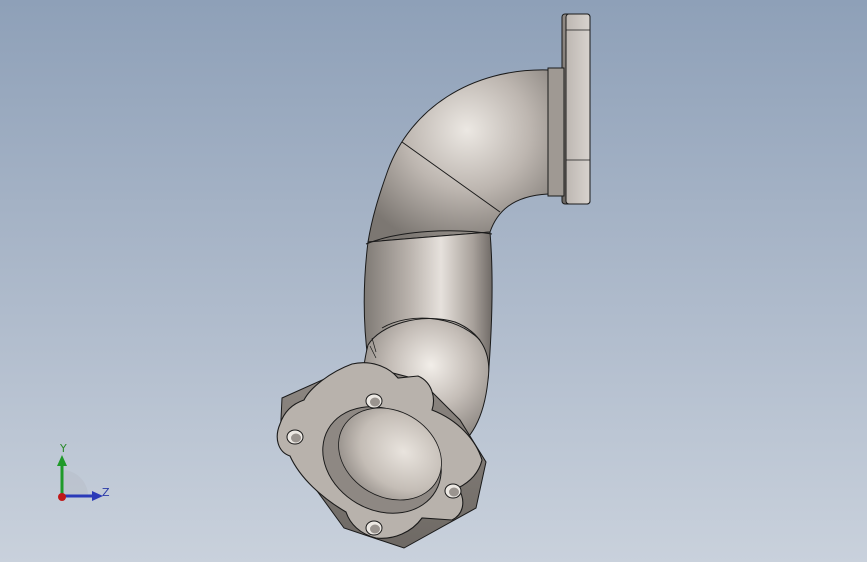 The height and width of the screenshot is (562, 867). I want to click on triad-axes-icon, so click(80, 478).